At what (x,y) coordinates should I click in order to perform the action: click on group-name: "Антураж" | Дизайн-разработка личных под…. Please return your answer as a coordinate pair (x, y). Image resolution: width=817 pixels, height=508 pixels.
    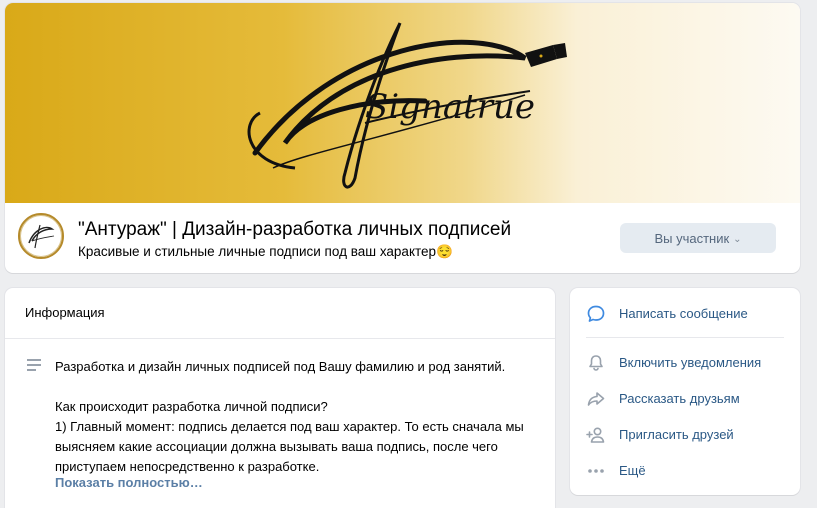
    Looking at the image, I should click on (295, 229).